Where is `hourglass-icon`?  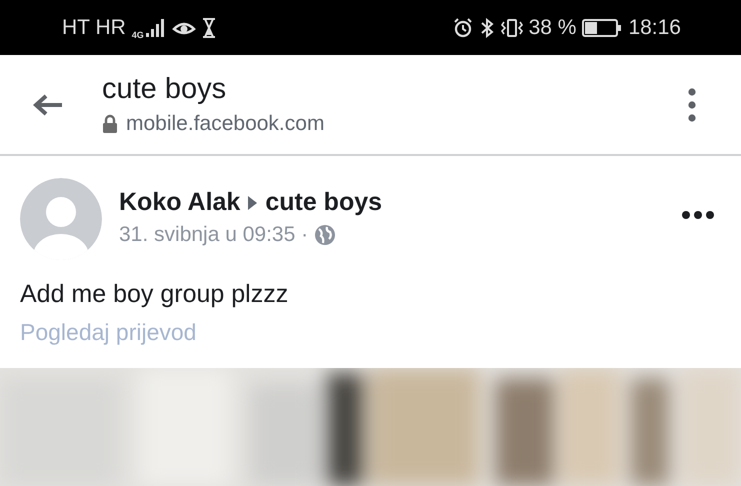 hourglass-icon is located at coordinates (209, 28).